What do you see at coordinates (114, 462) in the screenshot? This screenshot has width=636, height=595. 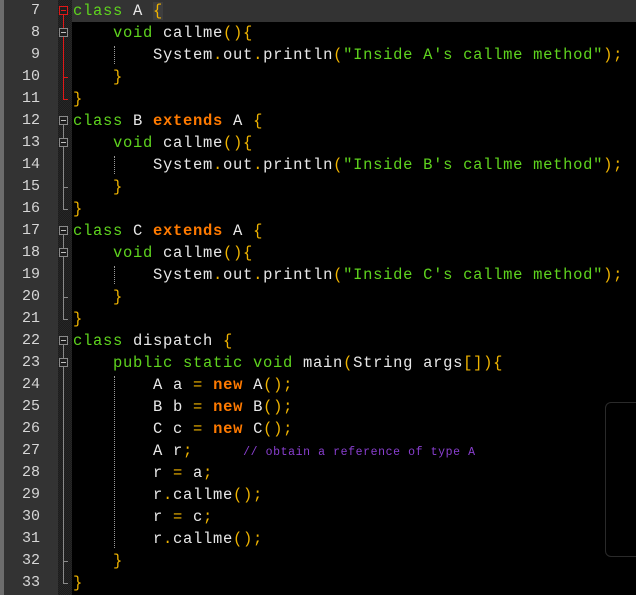 I see `indent-guide` at bounding box center [114, 462].